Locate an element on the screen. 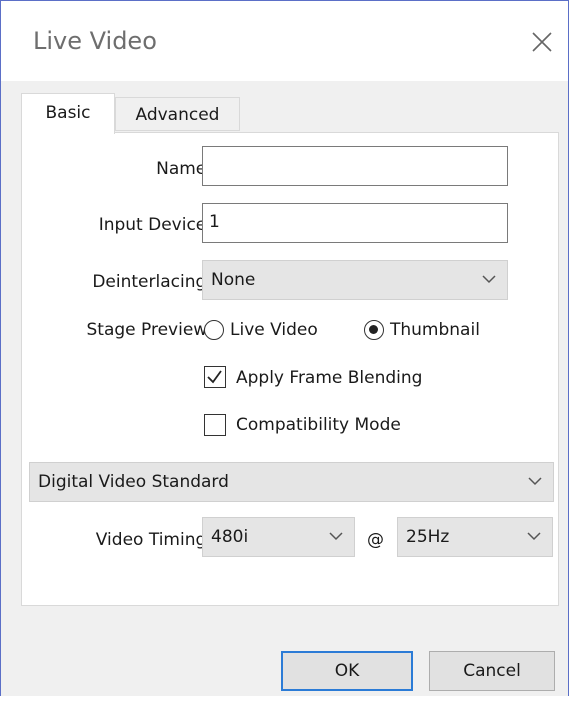  frame-blending-checkbox is located at coordinates (215, 377).